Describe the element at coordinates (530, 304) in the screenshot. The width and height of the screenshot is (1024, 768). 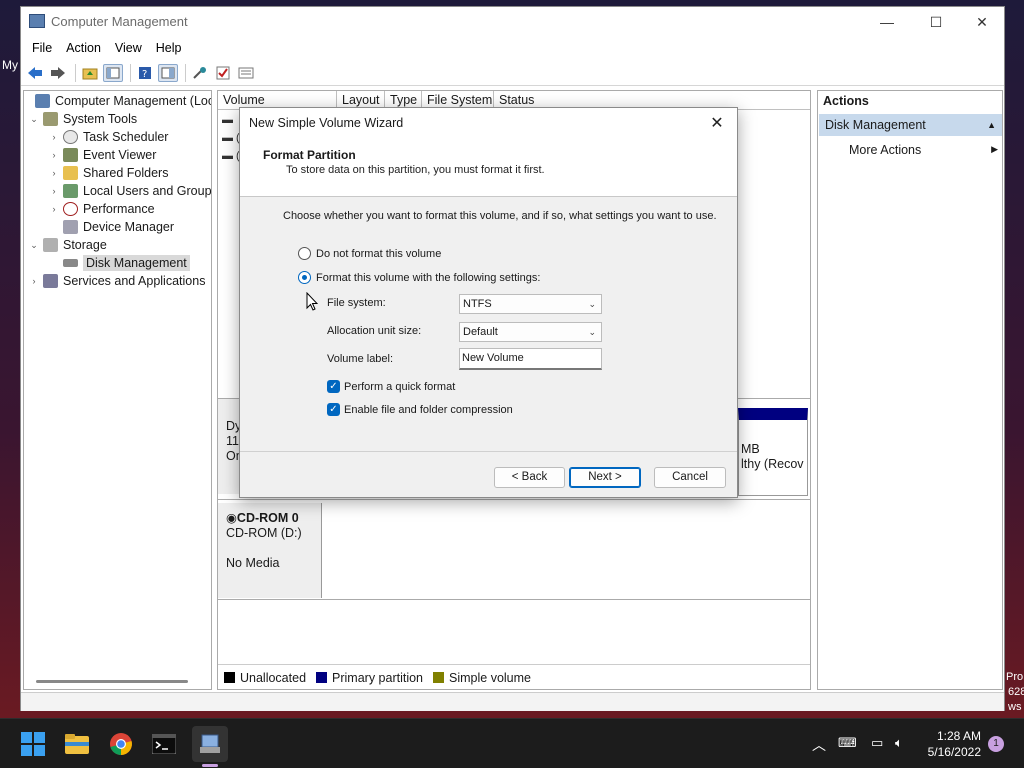
I see `file-system-dropdown: NTFS ⌄` at that location.